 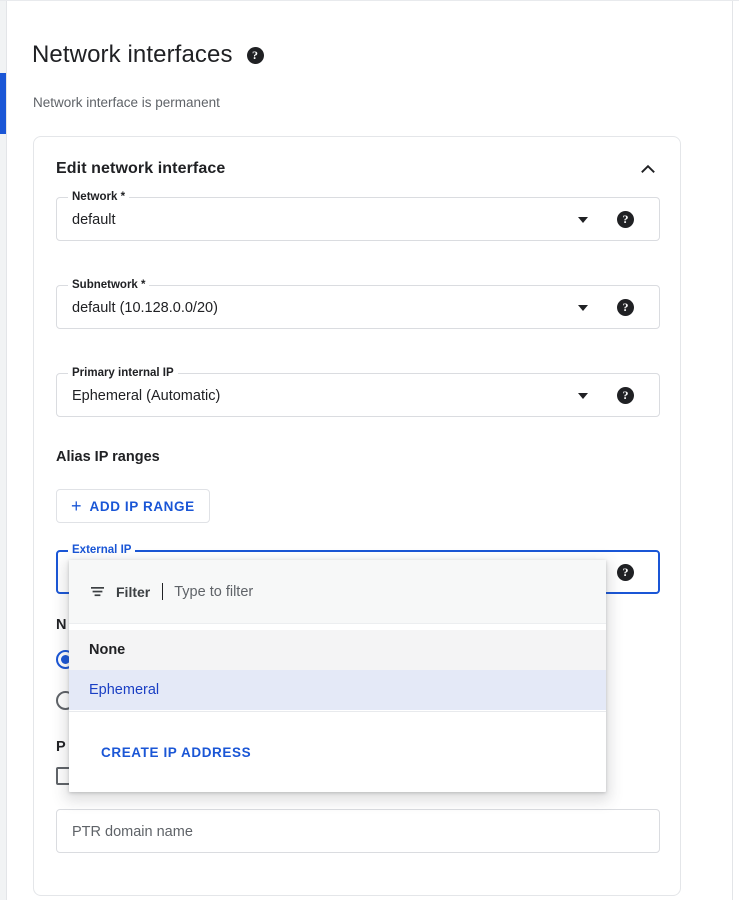 I want to click on subnetwork-select-value: default (10.128.0.0/20), so click(x=145, y=308).